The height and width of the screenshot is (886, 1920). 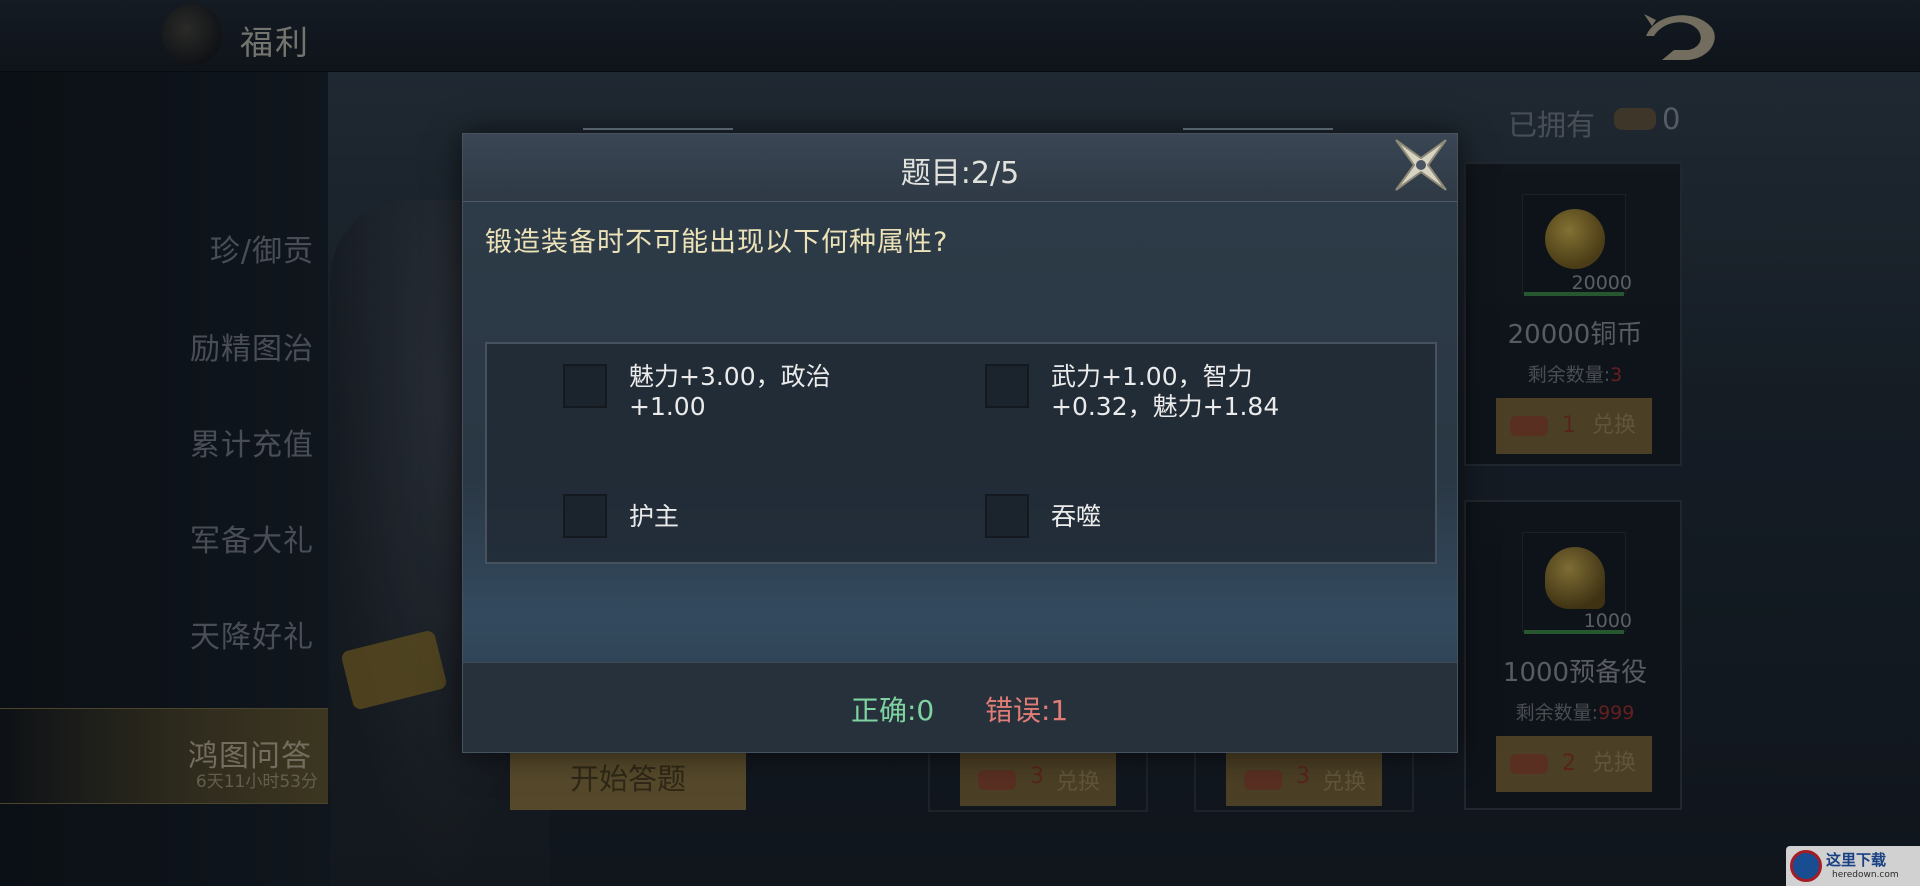 What do you see at coordinates (960, 707) in the screenshot?
I see `score-bar: 正确:0 错误:1` at bounding box center [960, 707].